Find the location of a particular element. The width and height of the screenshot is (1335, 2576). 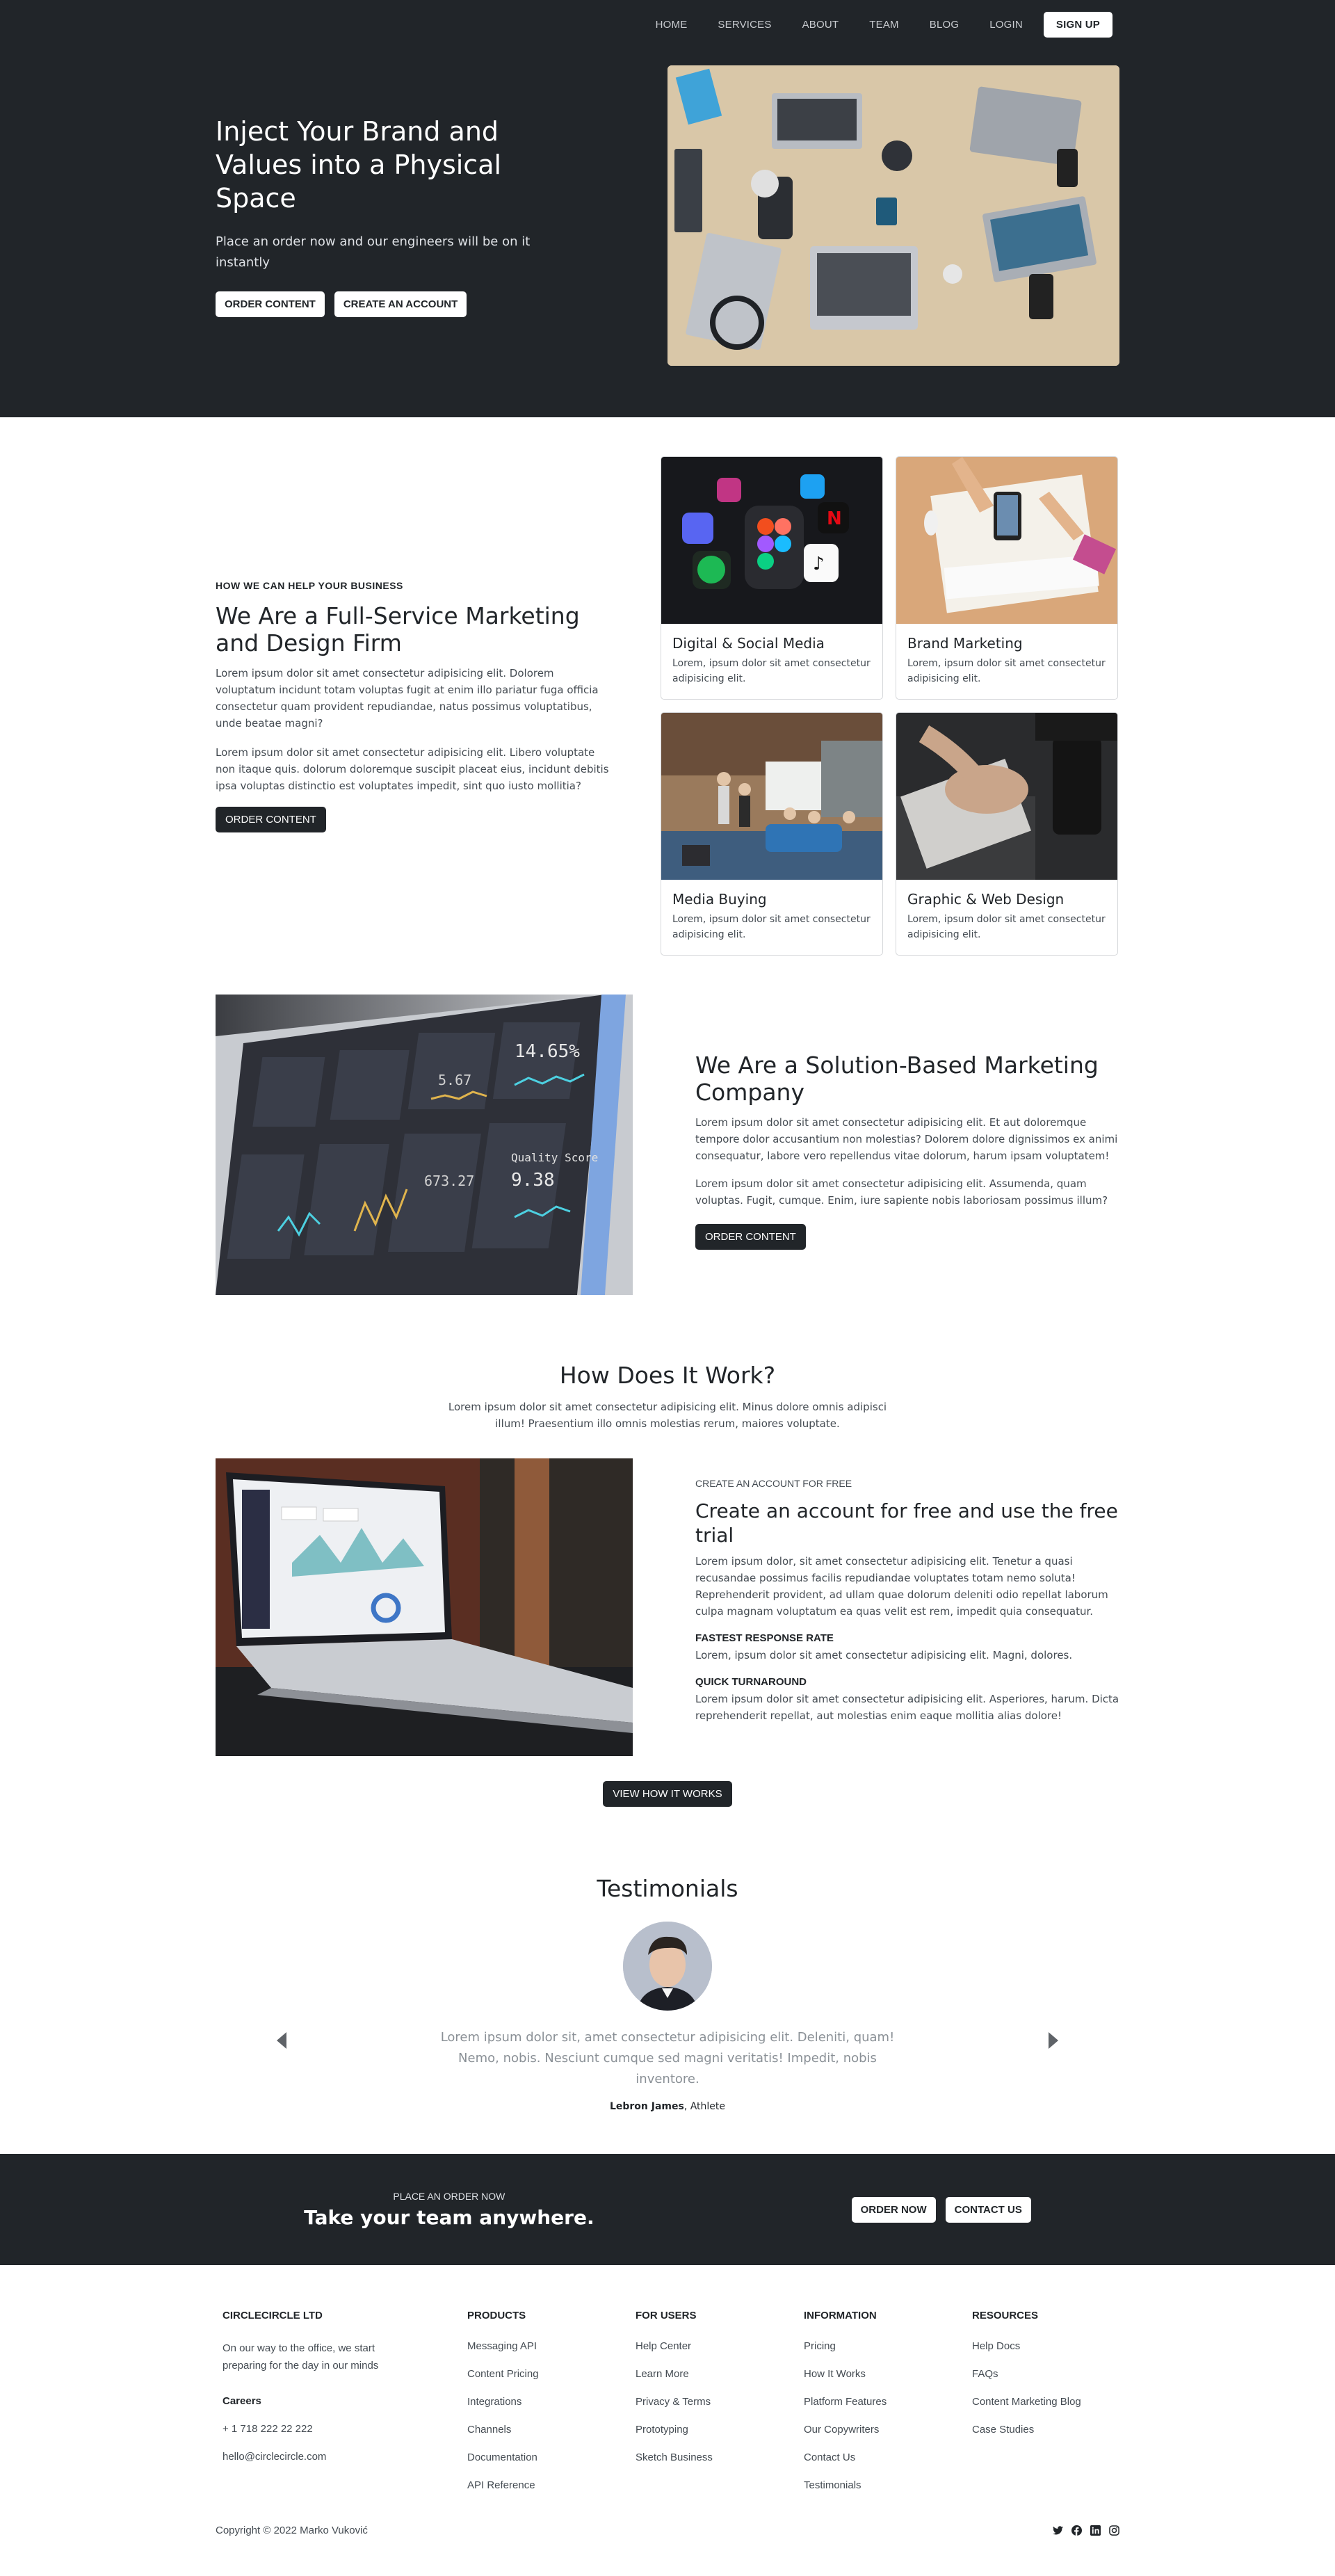

hero-buttons: ORDER CONTENT CREATE AN ACCOUNT is located at coordinates (375, 304).